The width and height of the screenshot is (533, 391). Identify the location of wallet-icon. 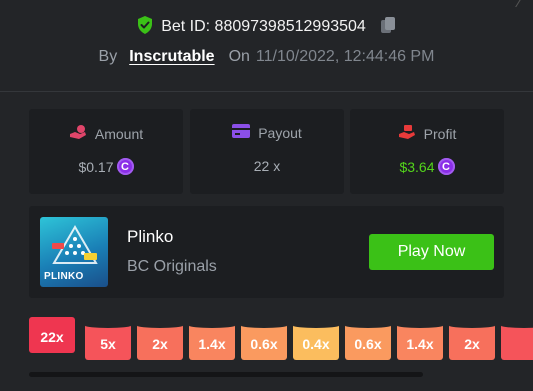
(241, 132).